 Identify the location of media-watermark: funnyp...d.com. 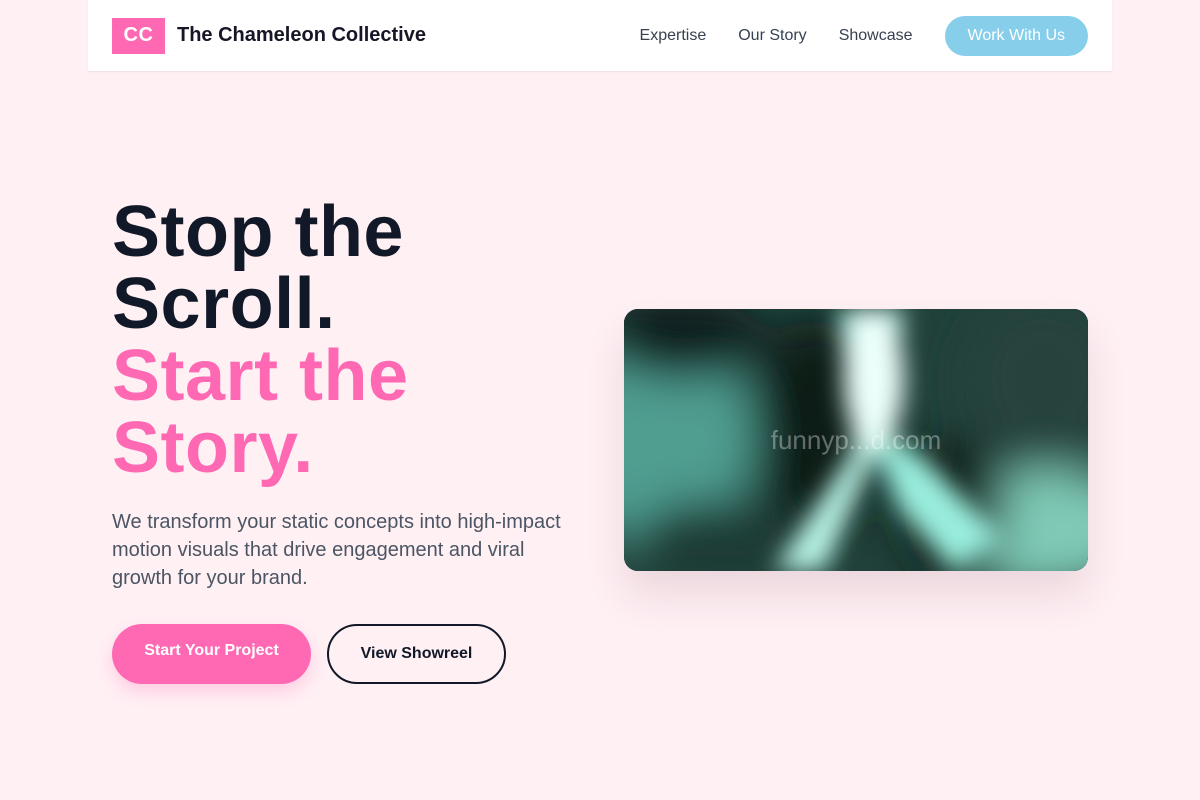
(856, 440).